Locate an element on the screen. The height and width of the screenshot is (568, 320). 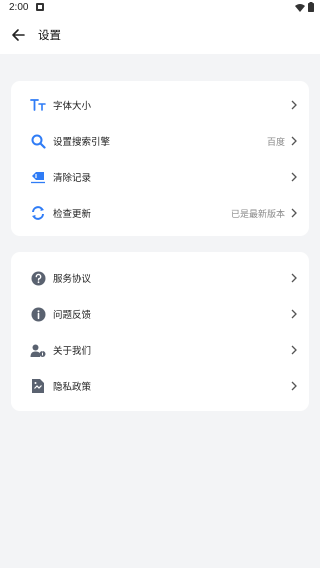
app-bar: 设置 is located at coordinates (160, 35).